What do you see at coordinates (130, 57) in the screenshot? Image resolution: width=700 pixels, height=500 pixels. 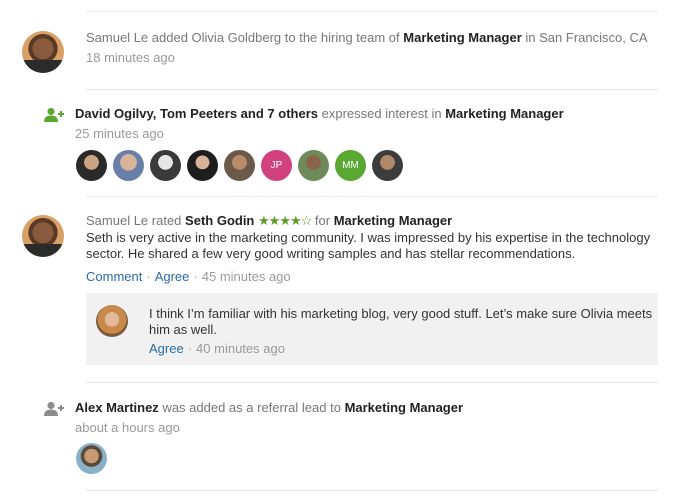 I see `timestamp: 18 minutes ago` at bounding box center [130, 57].